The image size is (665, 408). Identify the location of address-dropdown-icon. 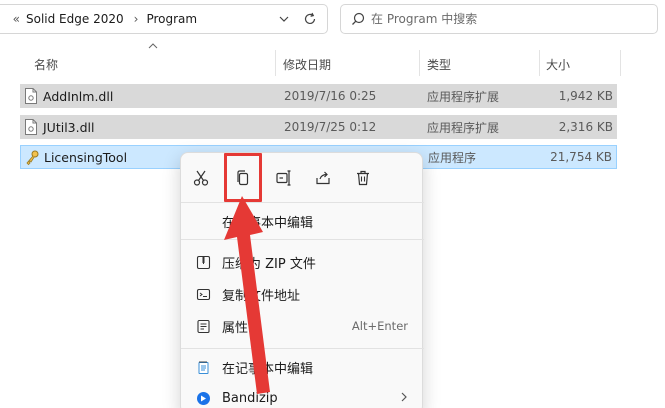
(284, 19).